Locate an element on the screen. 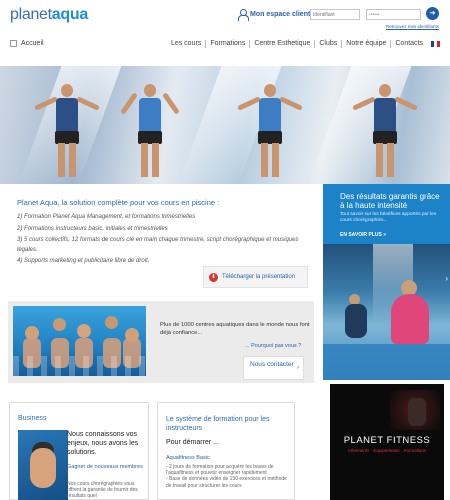 The image size is (450, 500). pdf-icon: ⬇ is located at coordinates (213, 277).